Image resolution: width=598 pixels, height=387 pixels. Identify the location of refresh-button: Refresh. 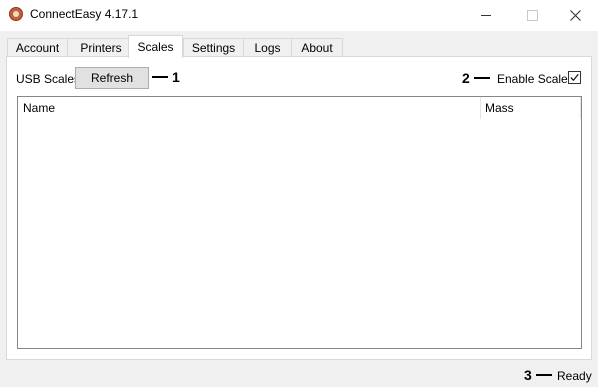
(112, 78).